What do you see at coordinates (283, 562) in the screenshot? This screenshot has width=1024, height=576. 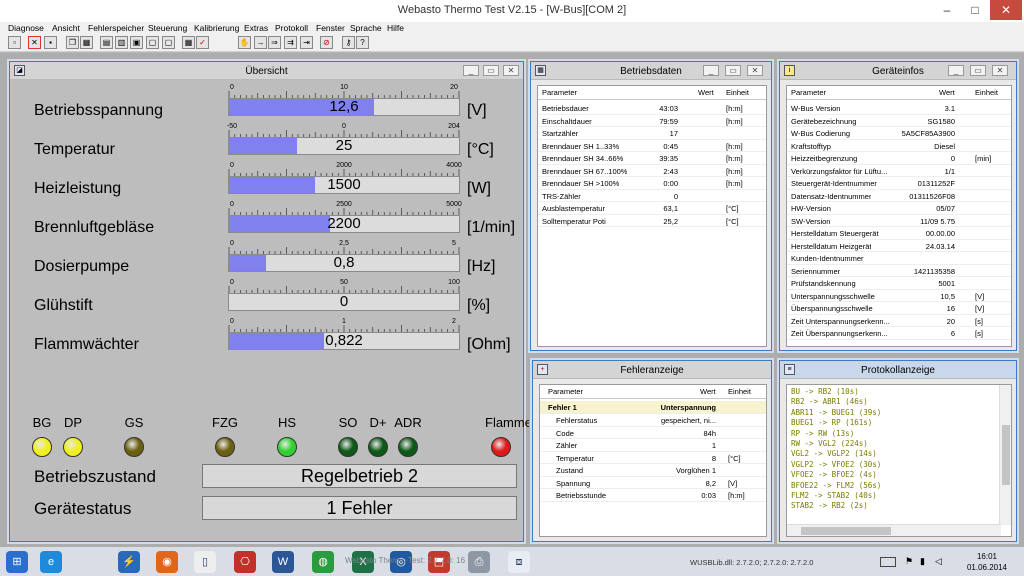 I see `word-icon: W` at bounding box center [283, 562].